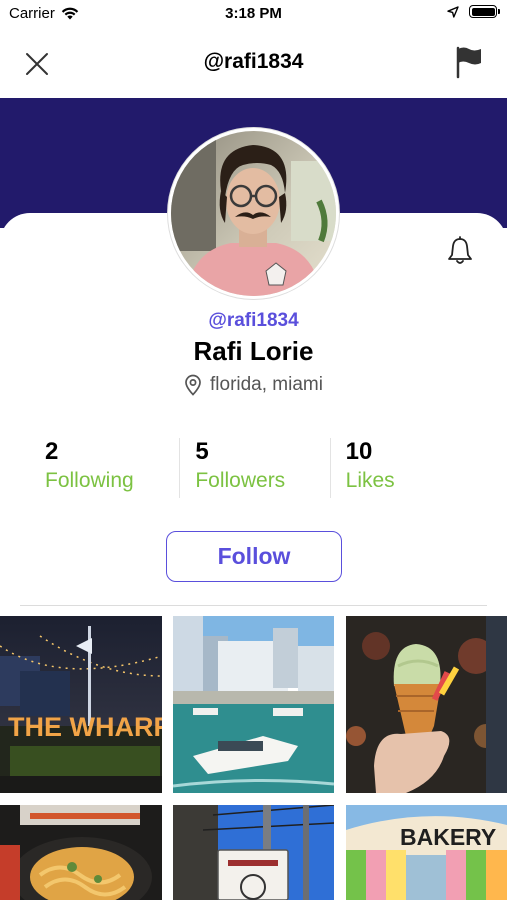 The width and height of the screenshot is (507, 900). Describe the element at coordinates (426, 704) in the screenshot. I see `ice-cream-taiyaki-photo` at that location.